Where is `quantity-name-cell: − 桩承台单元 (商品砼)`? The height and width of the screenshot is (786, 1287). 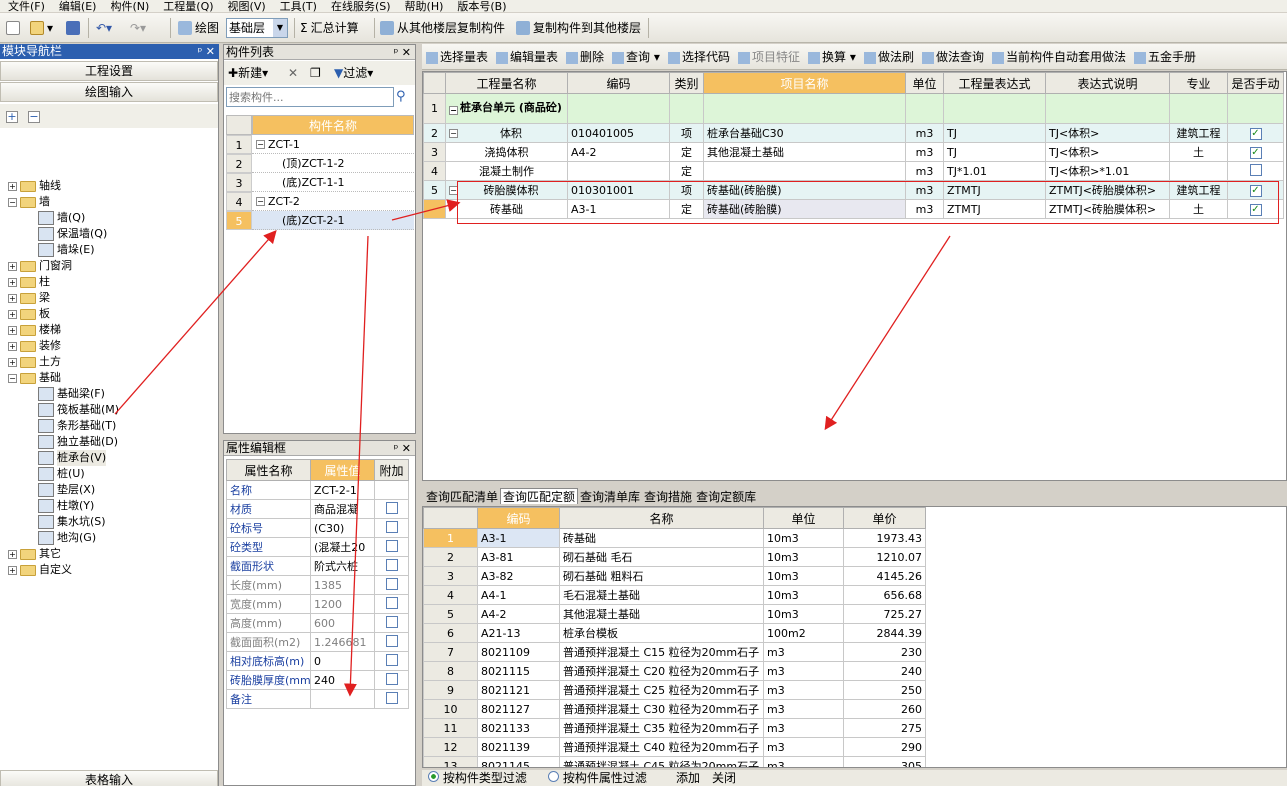
quantity-name-cell: − 桩承台单元 (商品砼) is located at coordinates (506, 108).